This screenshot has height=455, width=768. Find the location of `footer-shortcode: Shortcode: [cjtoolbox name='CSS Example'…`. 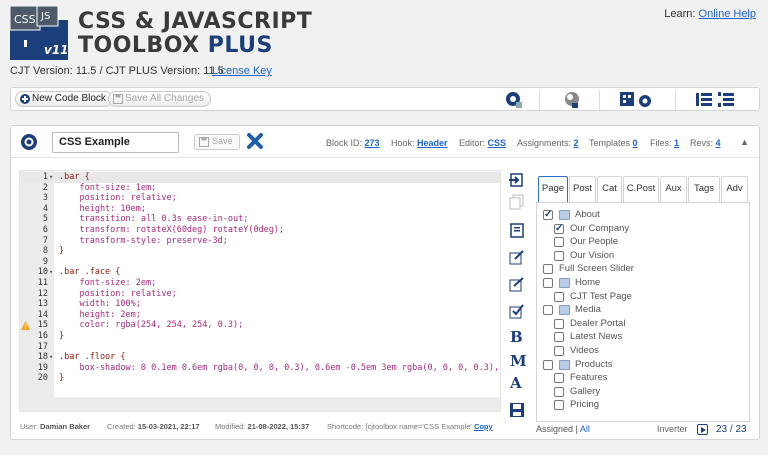

footer-shortcode: Shortcode: [cjtoolbox name='CSS Example'… is located at coordinates (410, 426).